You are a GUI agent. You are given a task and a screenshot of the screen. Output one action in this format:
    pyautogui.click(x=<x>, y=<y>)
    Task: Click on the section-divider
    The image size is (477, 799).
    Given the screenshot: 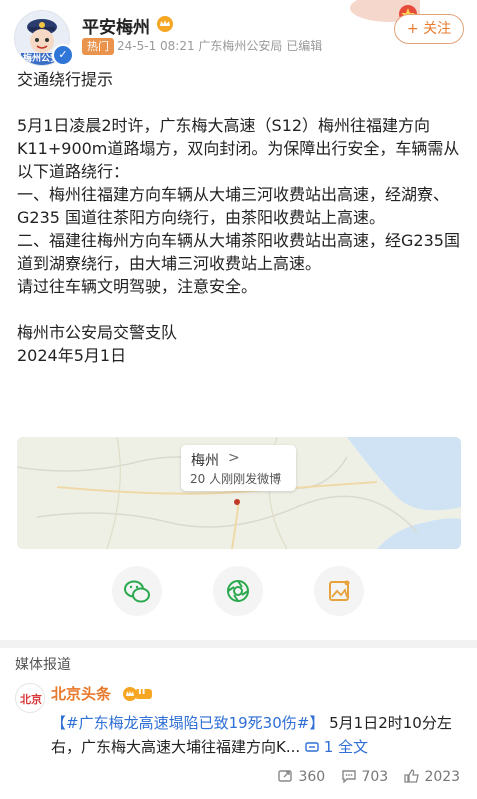 What is the action you would take?
    pyautogui.click(x=238, y=644)
    